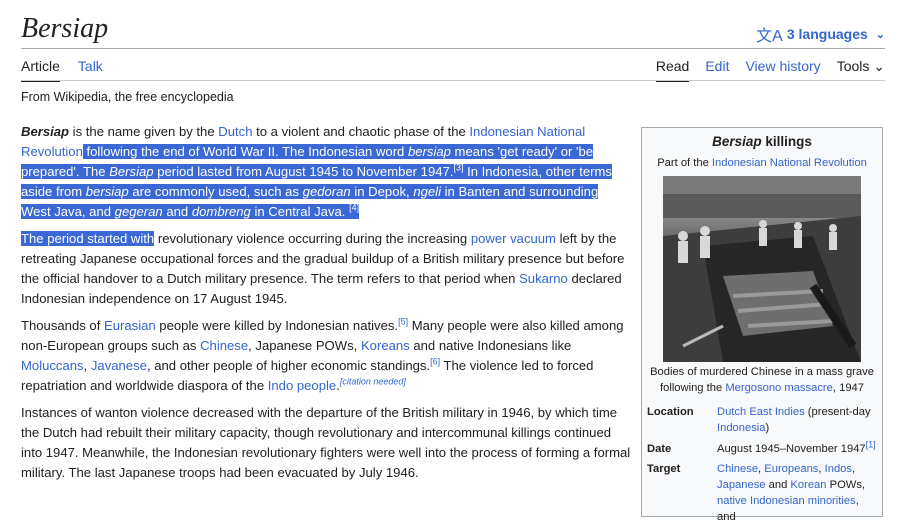  Describe the element at coordinates (403, 322) in the screenshot. I see `reference-5: [5]` at that location.